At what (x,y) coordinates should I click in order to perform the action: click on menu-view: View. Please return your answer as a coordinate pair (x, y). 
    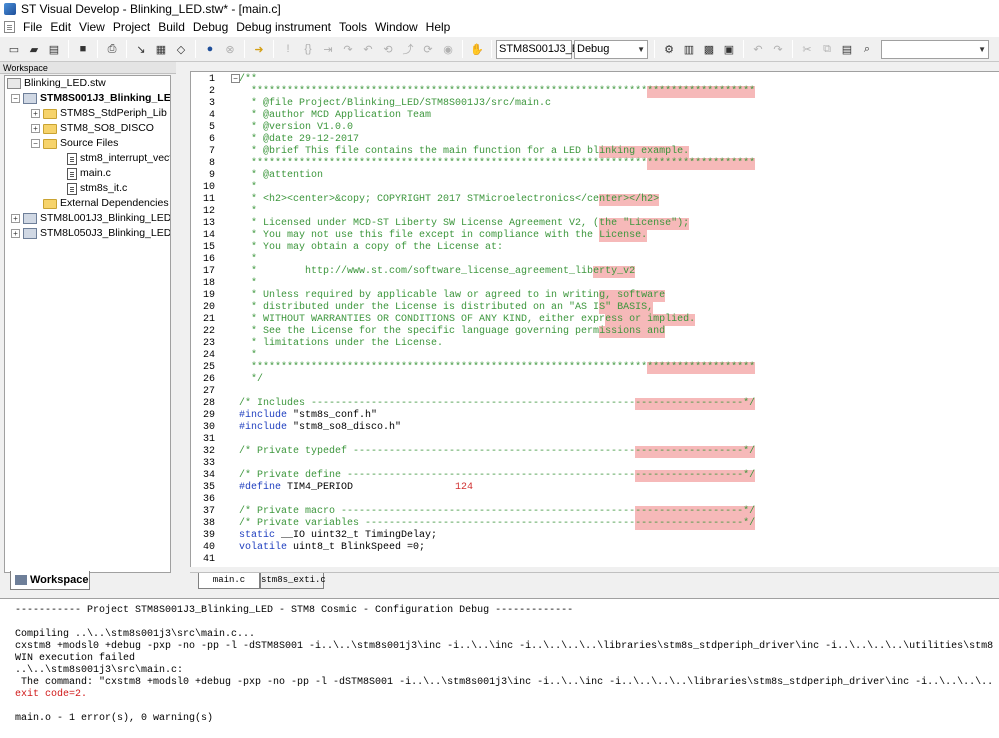
    Looking at the image, I should click on (92, 27).